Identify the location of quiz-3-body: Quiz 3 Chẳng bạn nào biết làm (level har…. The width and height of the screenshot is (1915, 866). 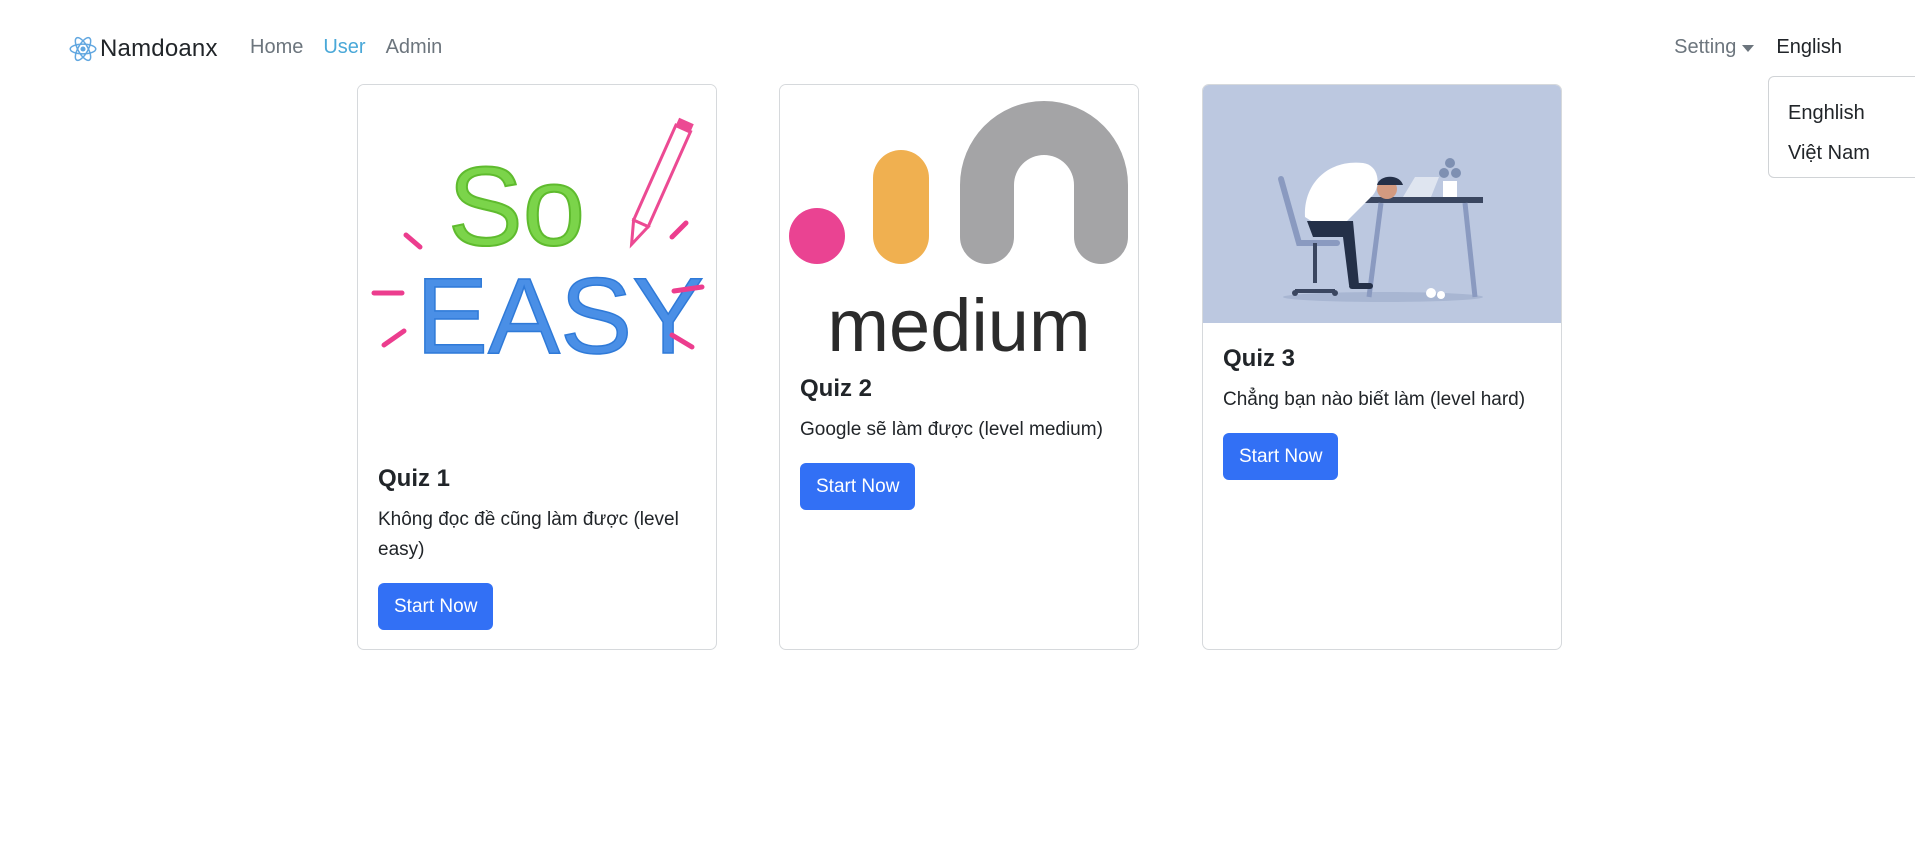
(1382, 412).